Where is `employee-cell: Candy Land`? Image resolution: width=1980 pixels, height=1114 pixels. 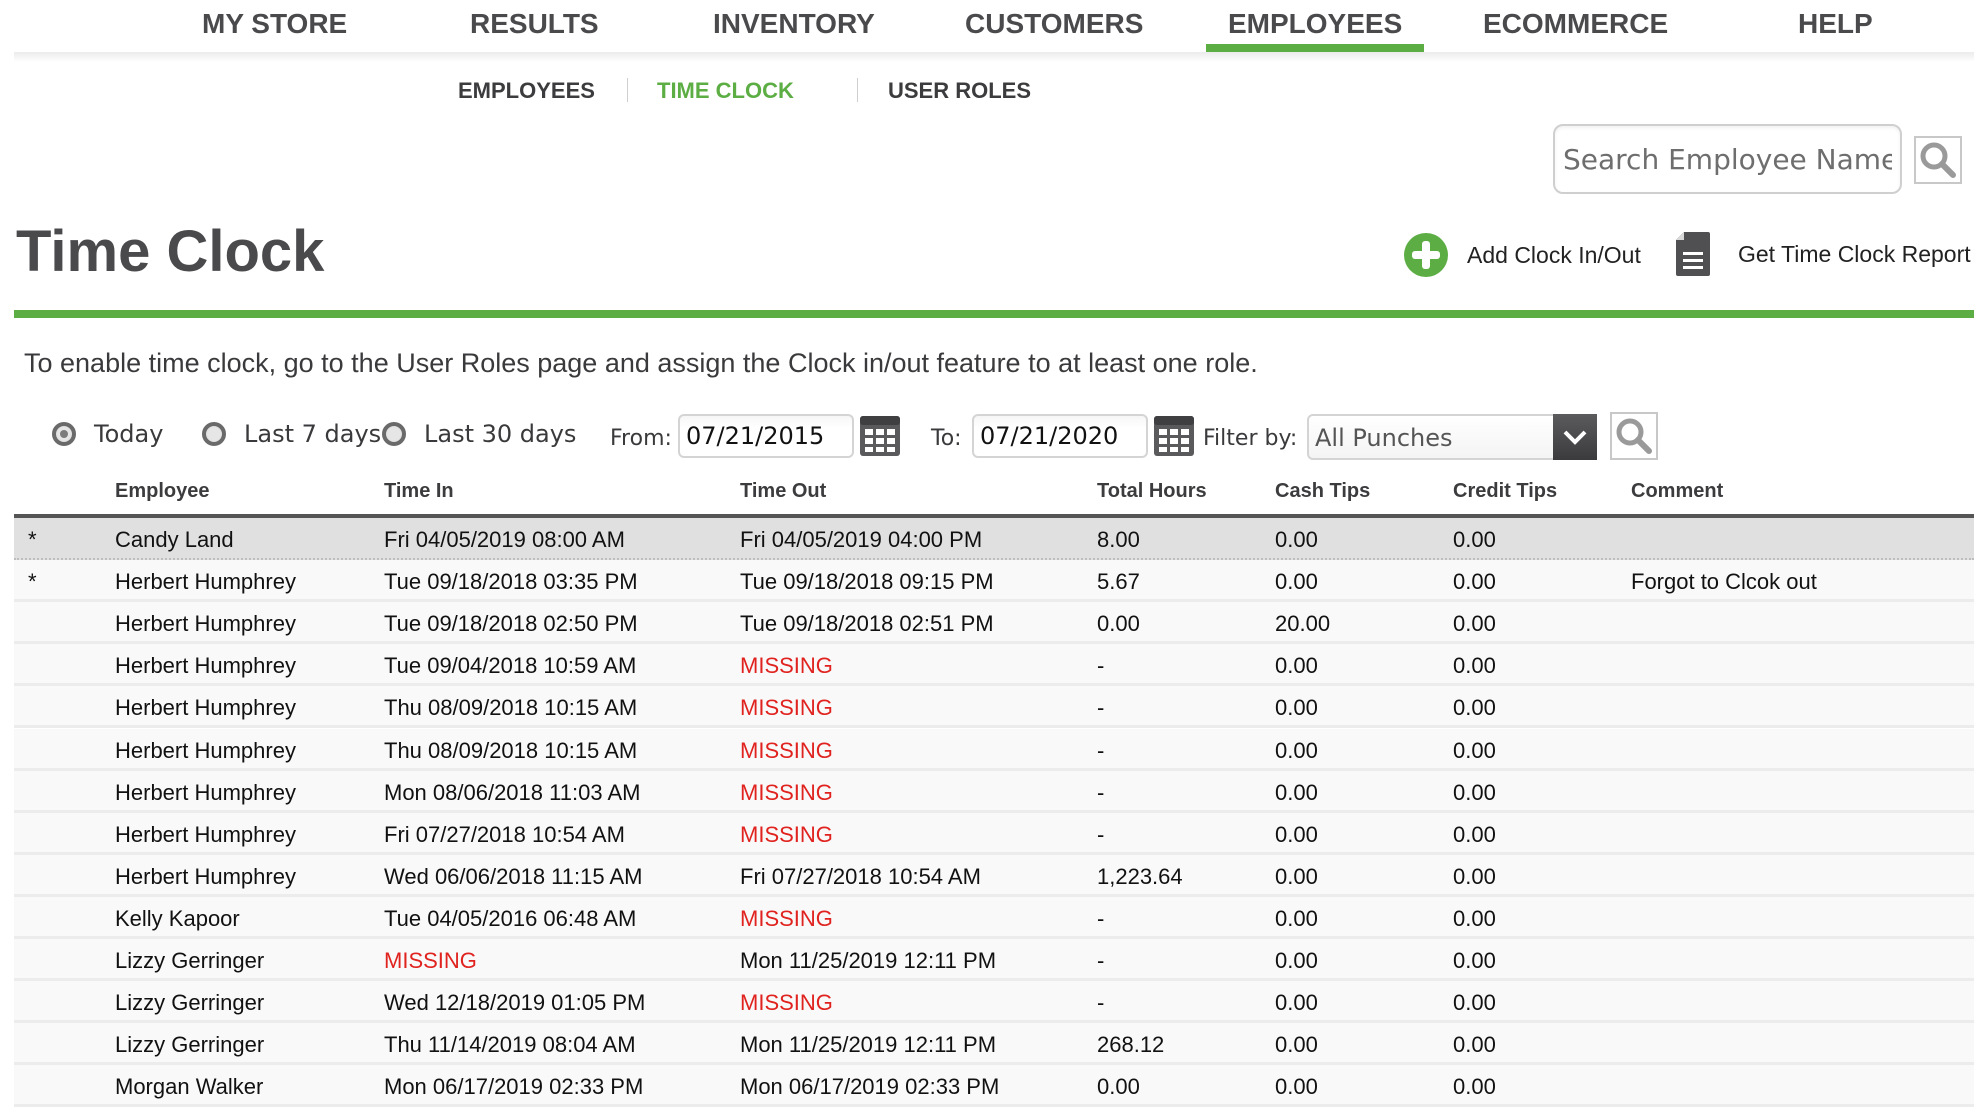
employee-cell: Candy Land is located at coordinates (174, 539).